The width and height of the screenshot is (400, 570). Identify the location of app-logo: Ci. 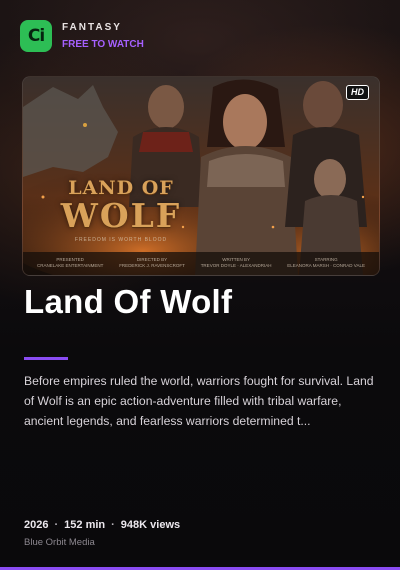
(36, 36).